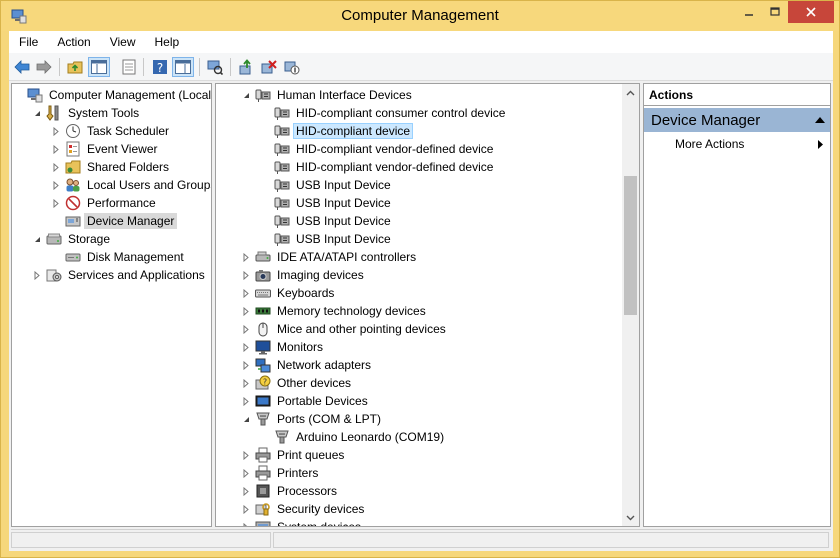 The width and height of the screenshot is (840, 558). I want to click on maximize-button, so click(775, 12).